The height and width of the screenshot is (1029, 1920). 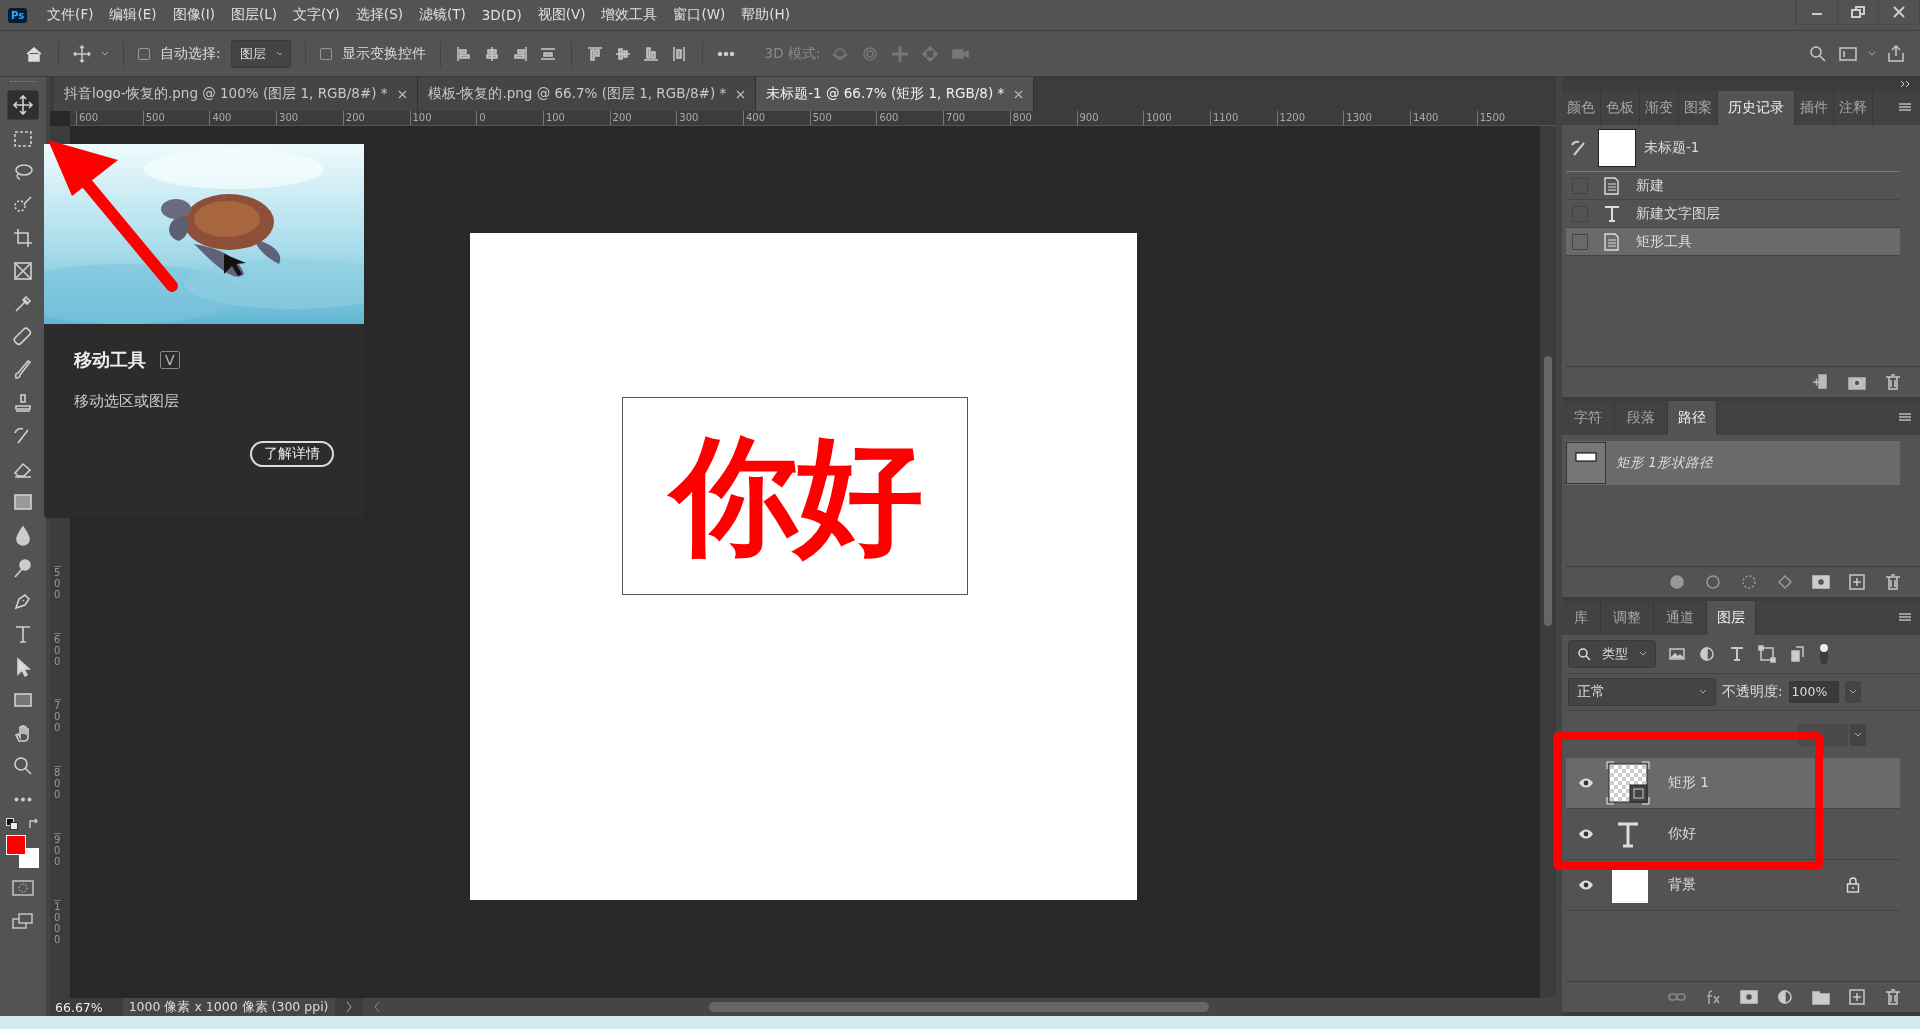 I want to click on workspace-icon, so click(x=1848, y=53).